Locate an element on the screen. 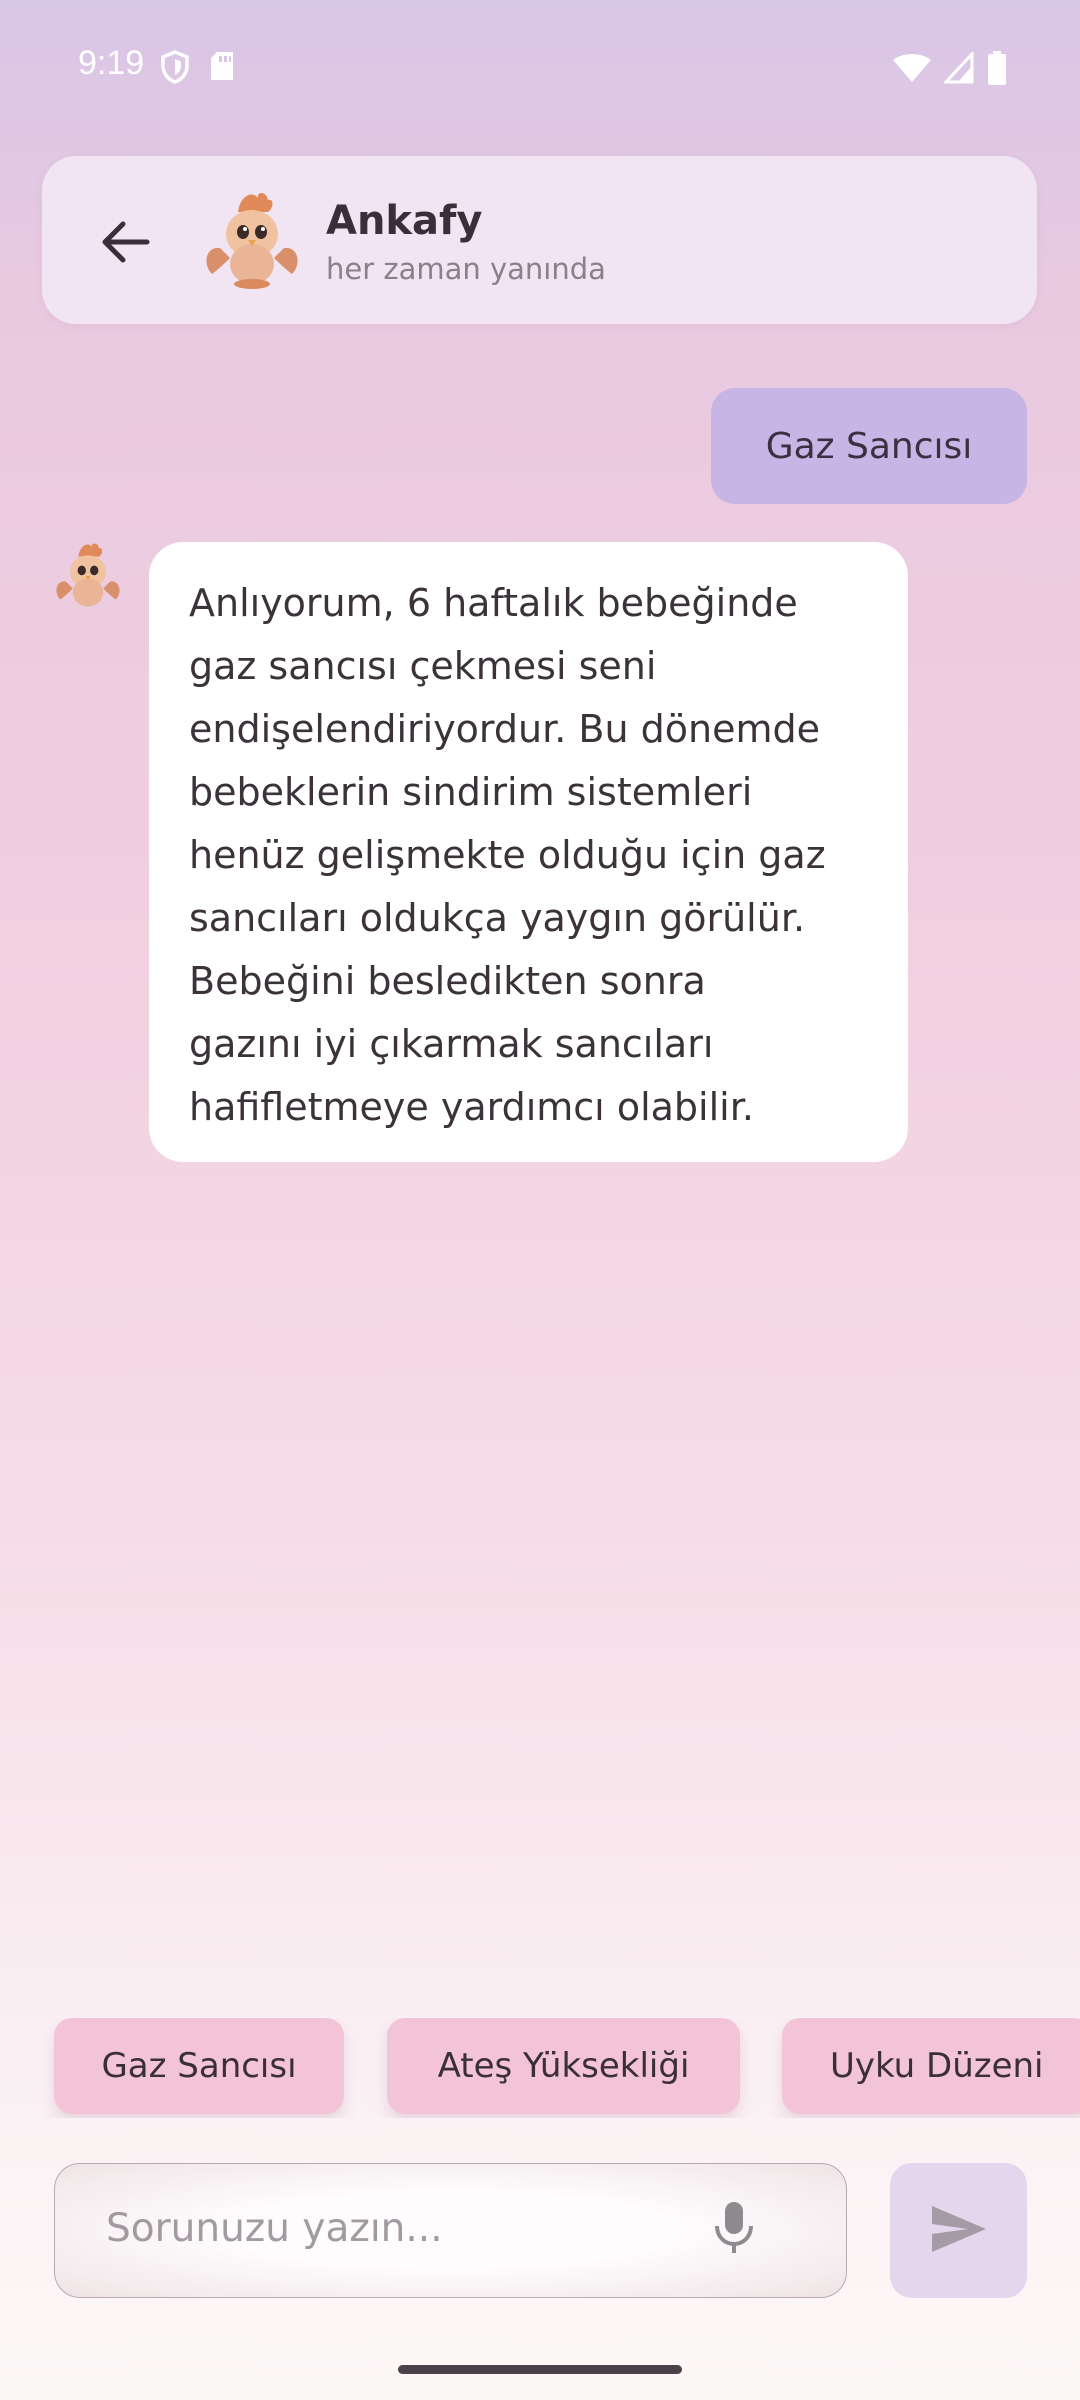  header-avatar is located at coordinates (252, 240).